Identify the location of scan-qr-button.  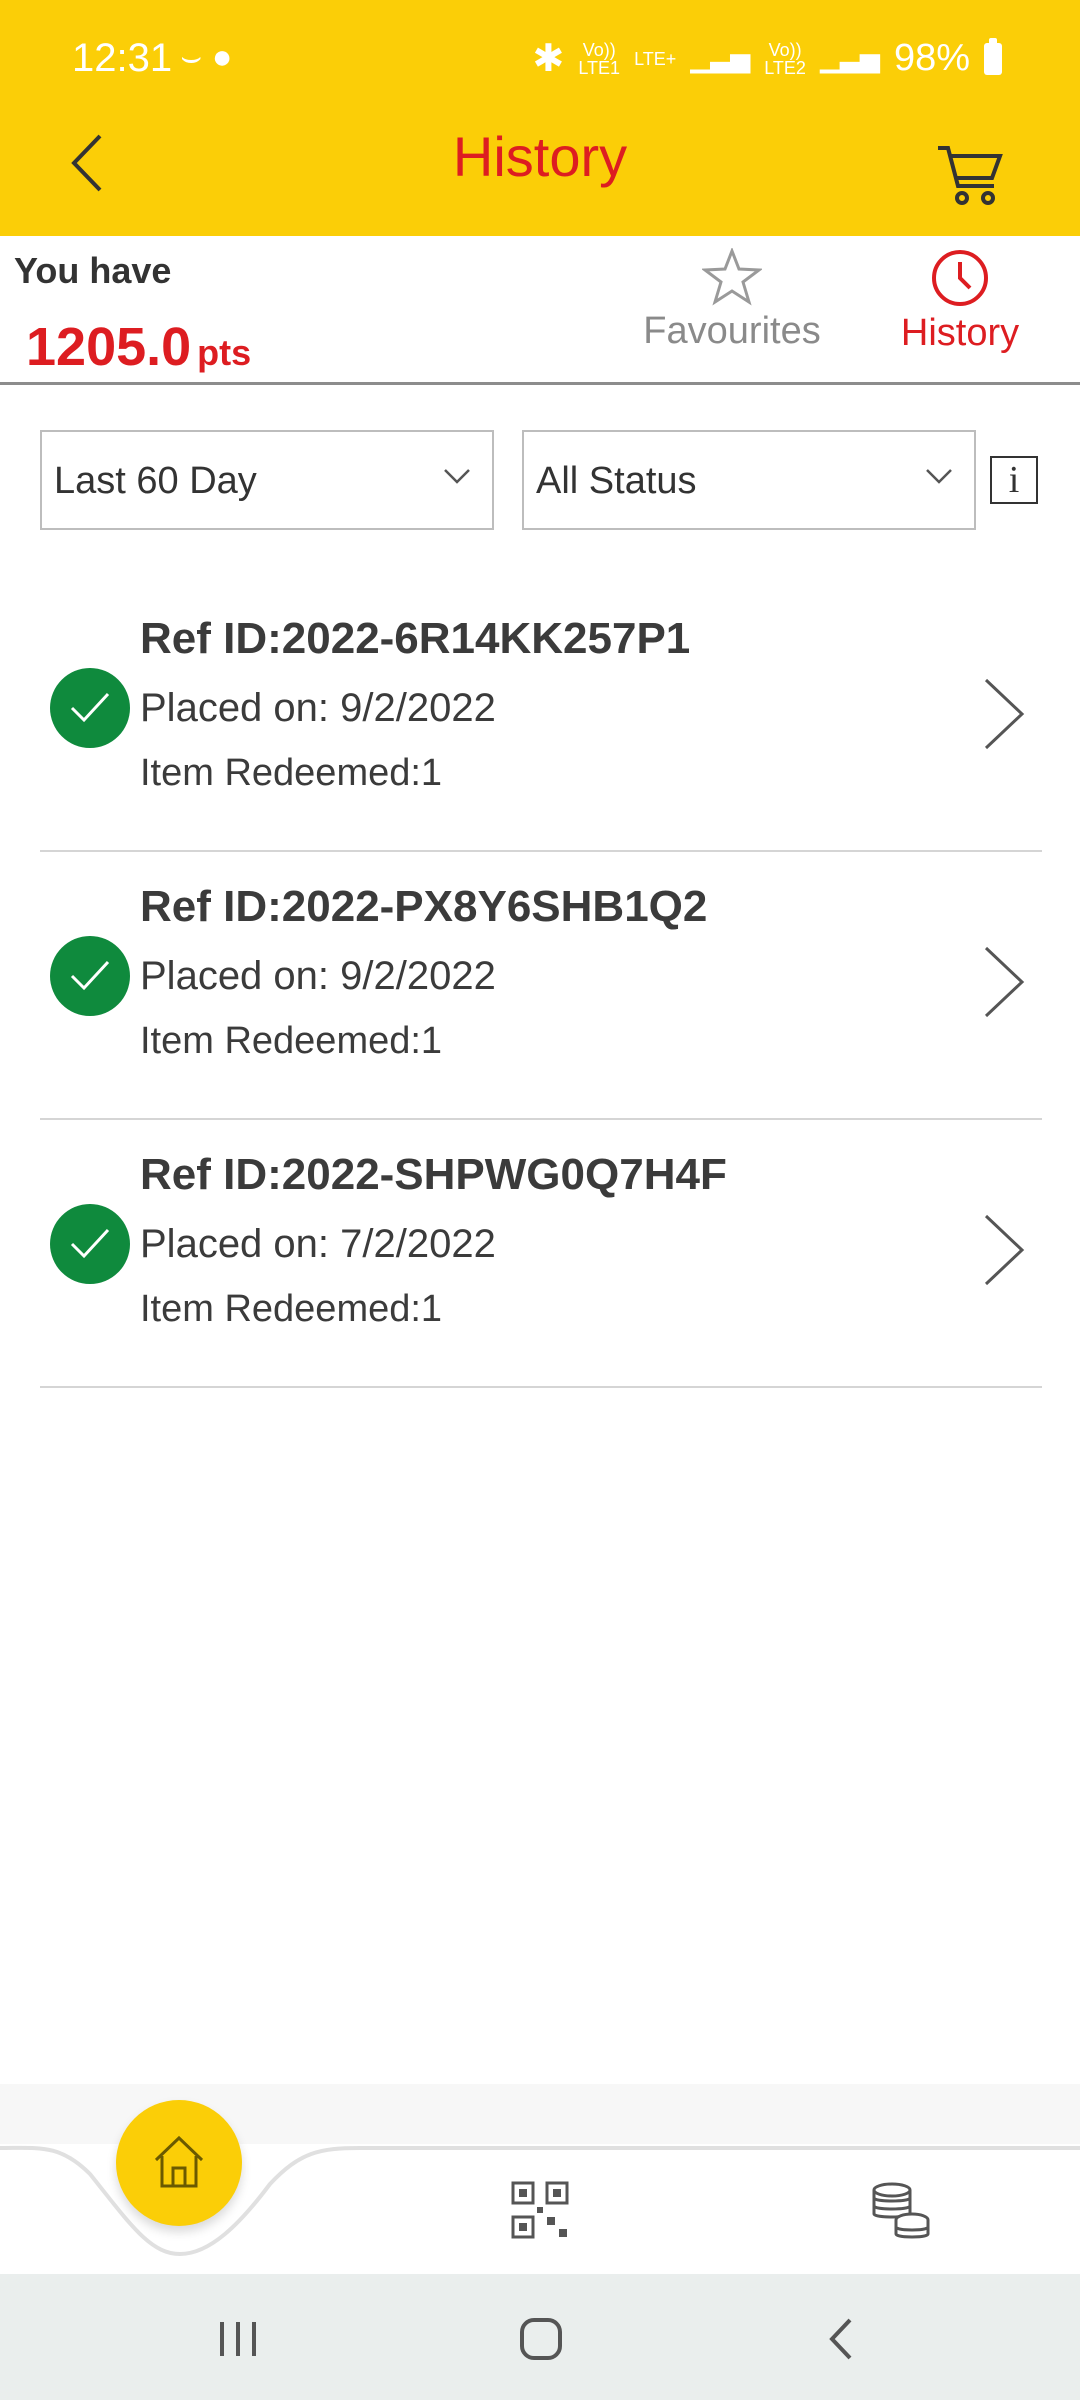
(540, 2210).